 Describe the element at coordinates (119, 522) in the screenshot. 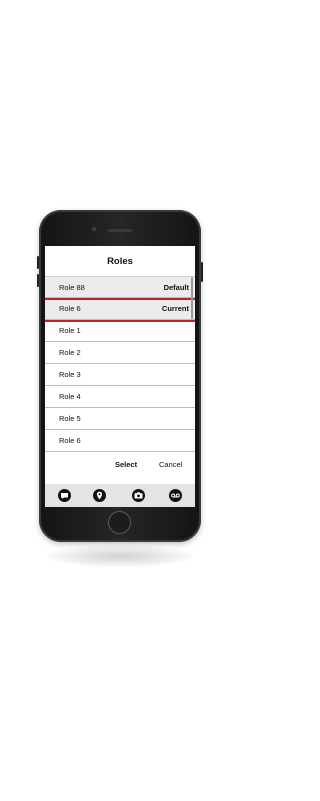

I see `home-button` at that location.